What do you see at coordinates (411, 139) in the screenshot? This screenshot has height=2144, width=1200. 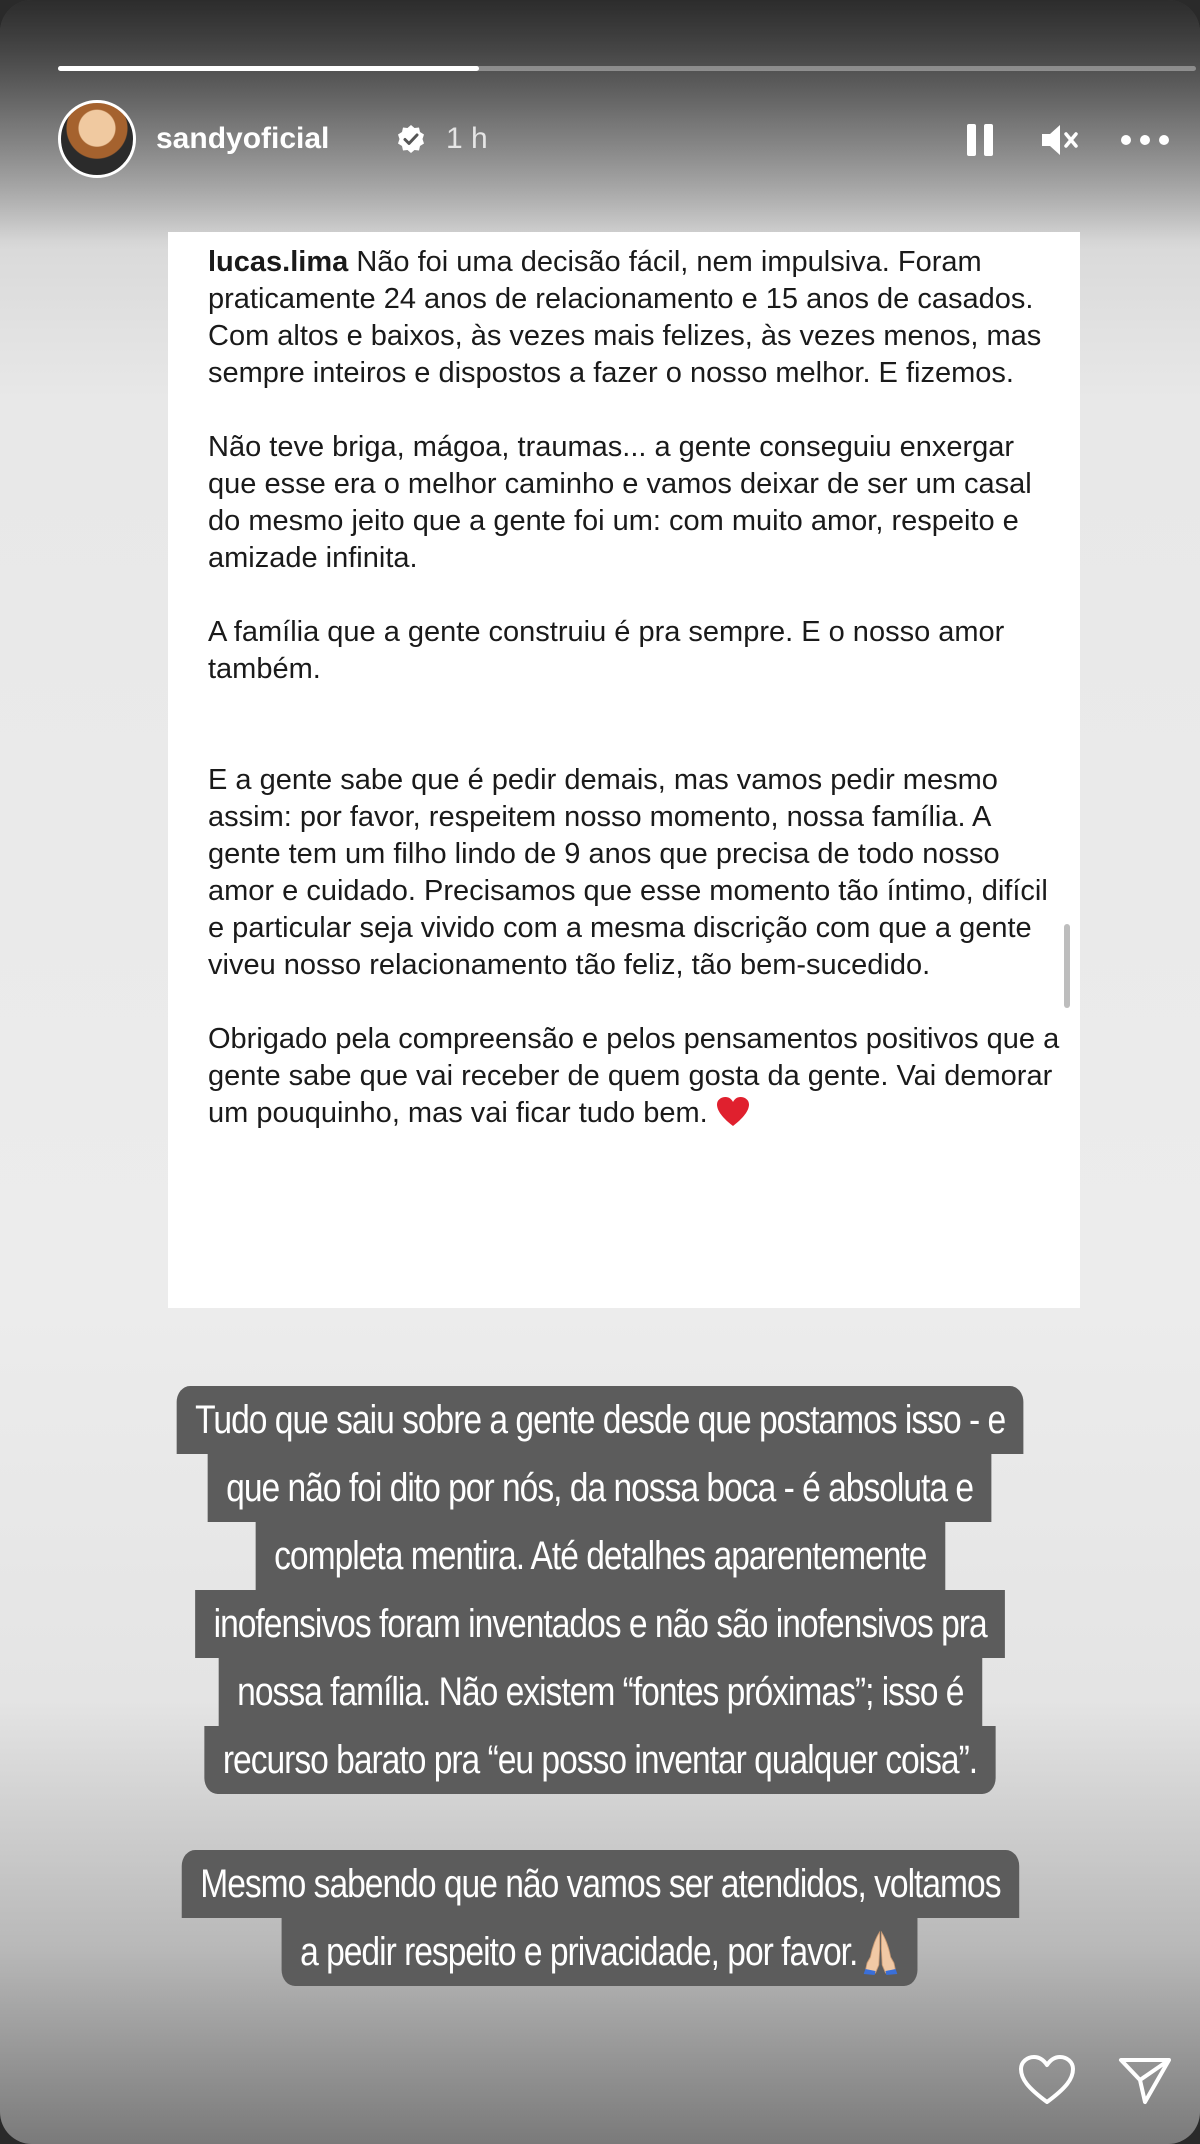 I see `verified-badge-icon` at bounding box center [411, 139].